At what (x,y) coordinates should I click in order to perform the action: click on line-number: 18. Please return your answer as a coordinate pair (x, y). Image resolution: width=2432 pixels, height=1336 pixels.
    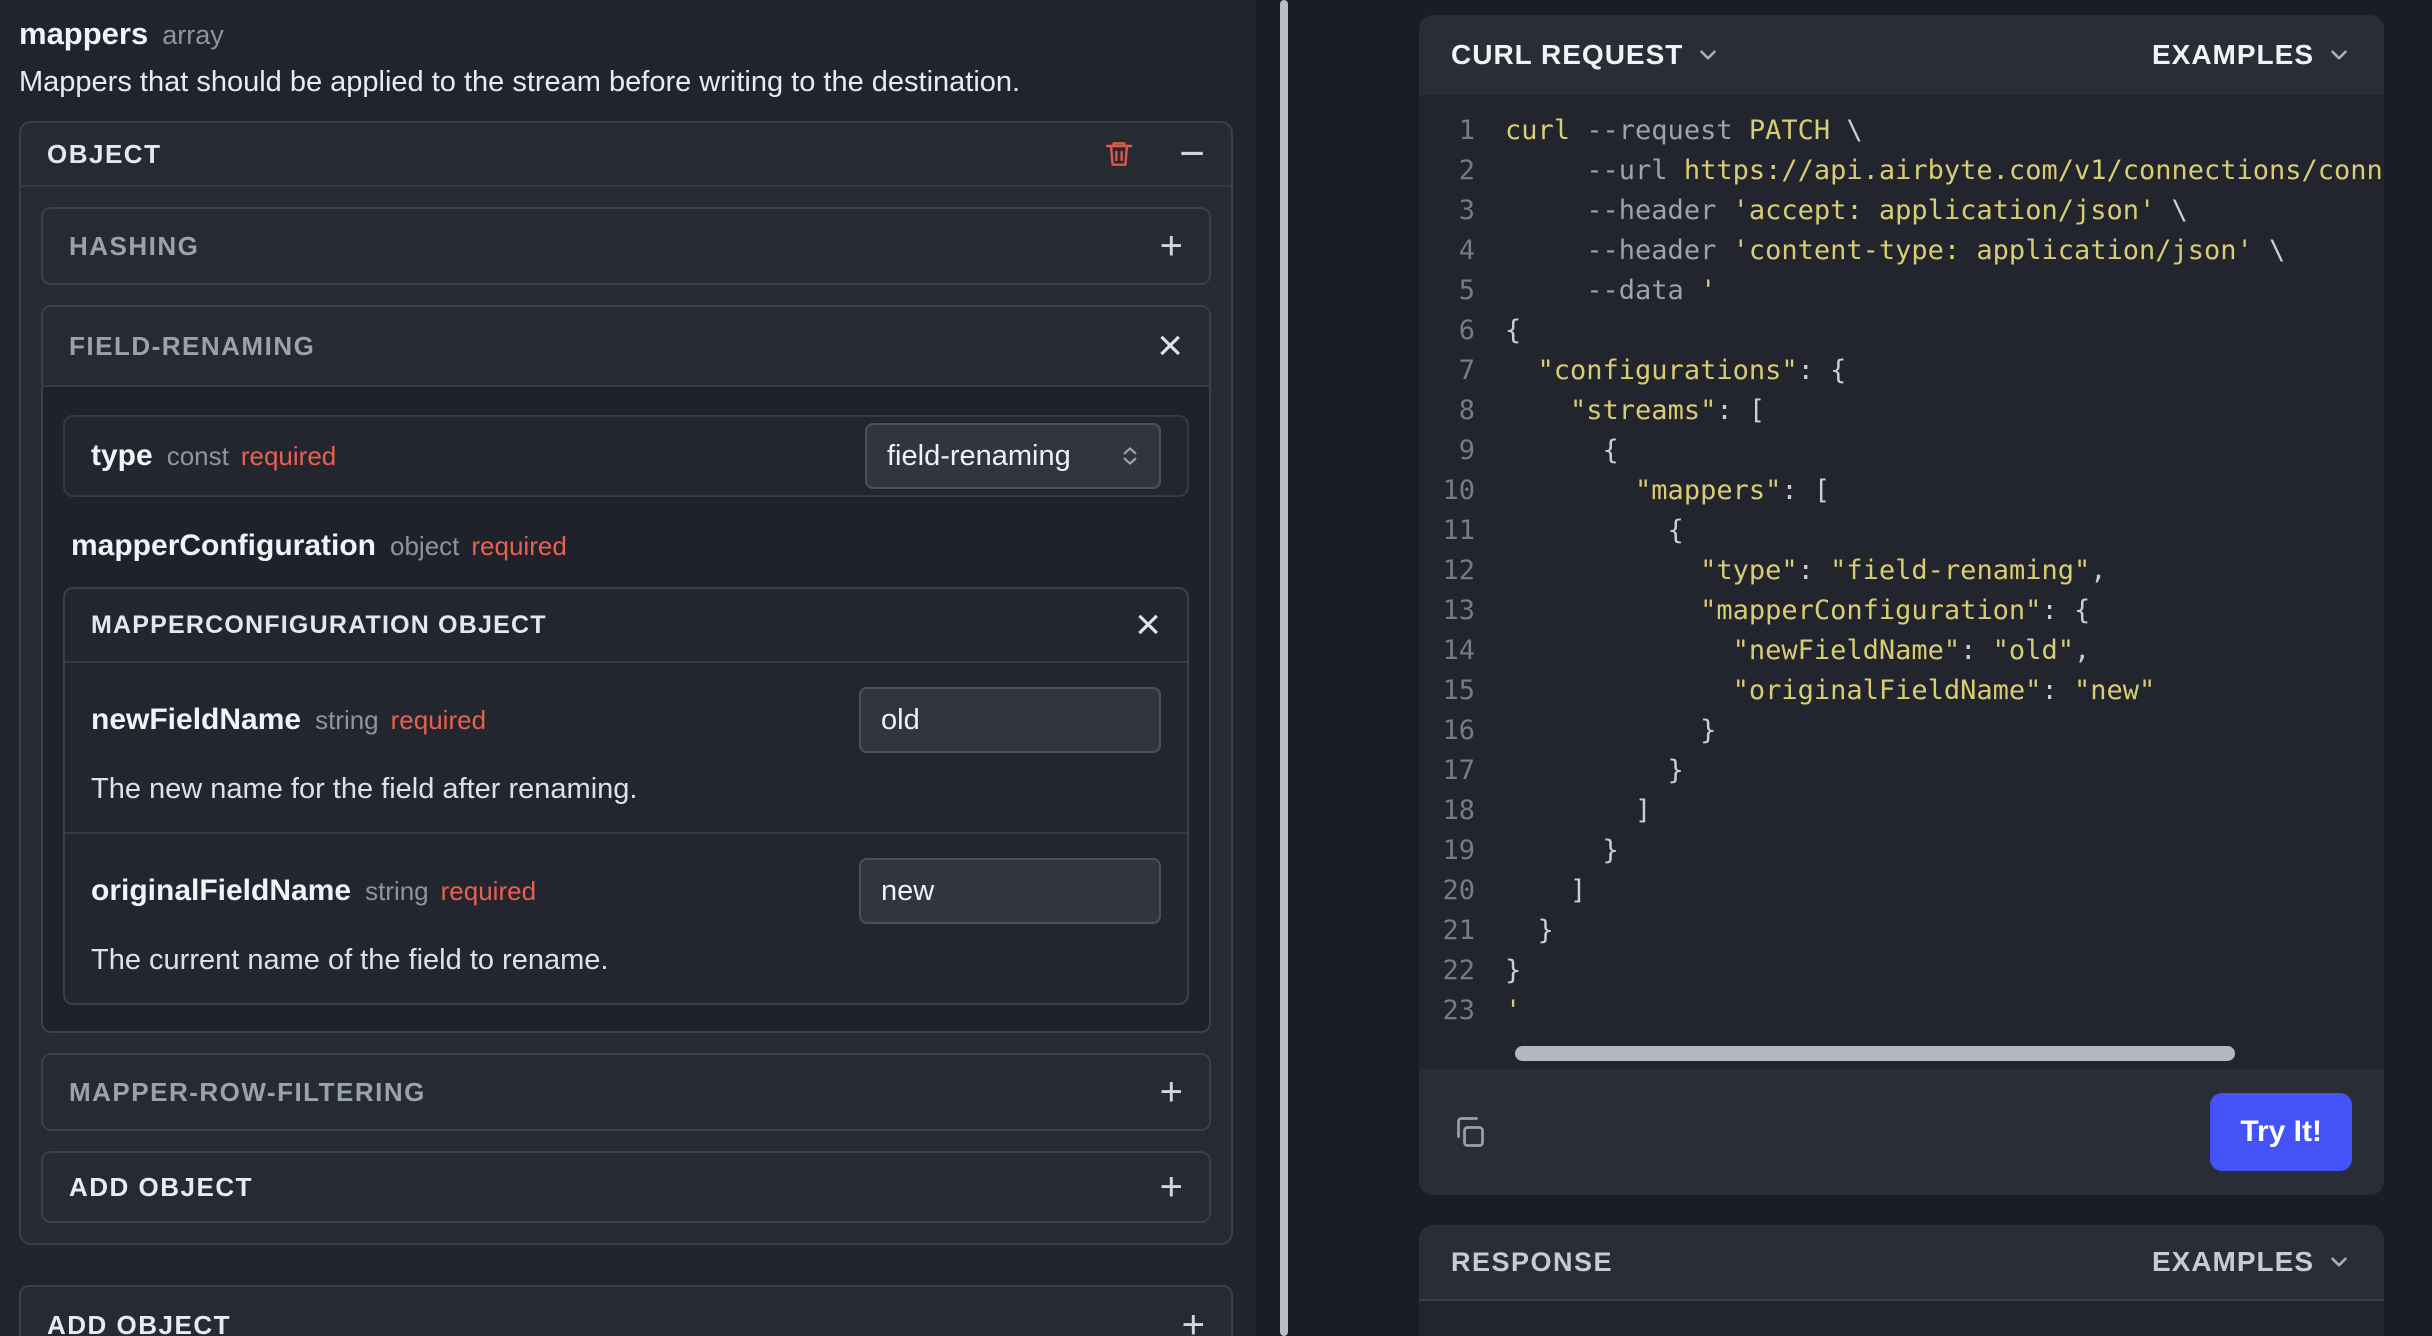
    Looking at the image, I should click on (1458, 810).